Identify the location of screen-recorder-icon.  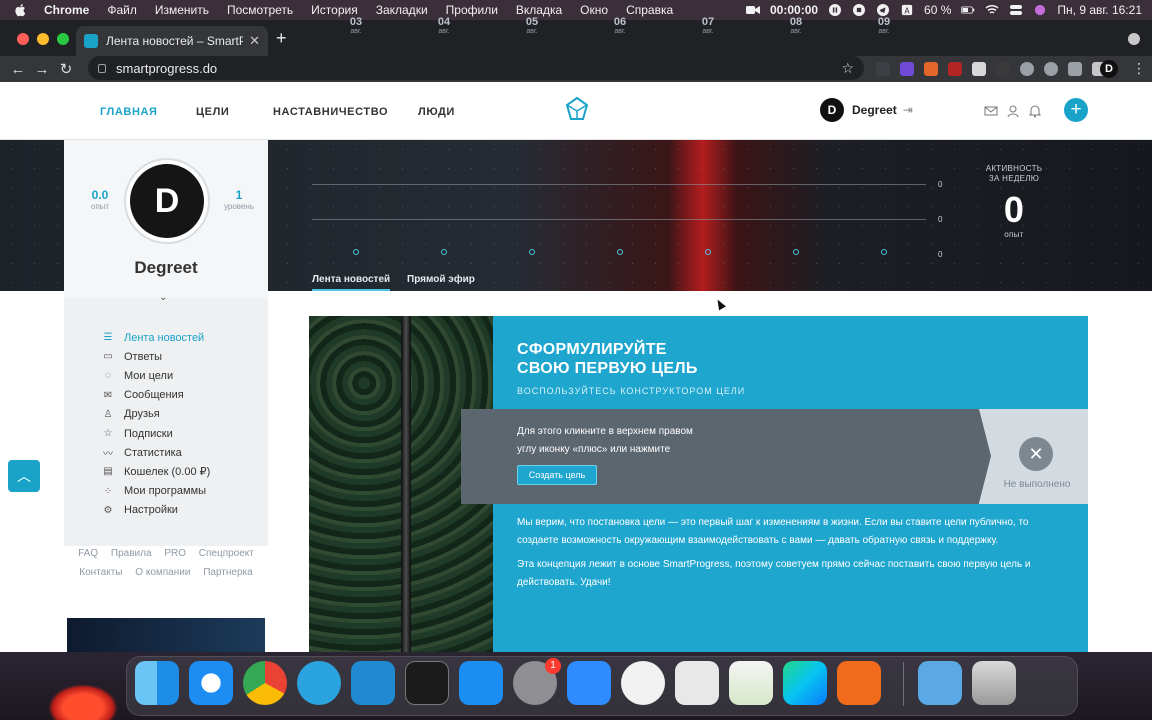
(859, 683).